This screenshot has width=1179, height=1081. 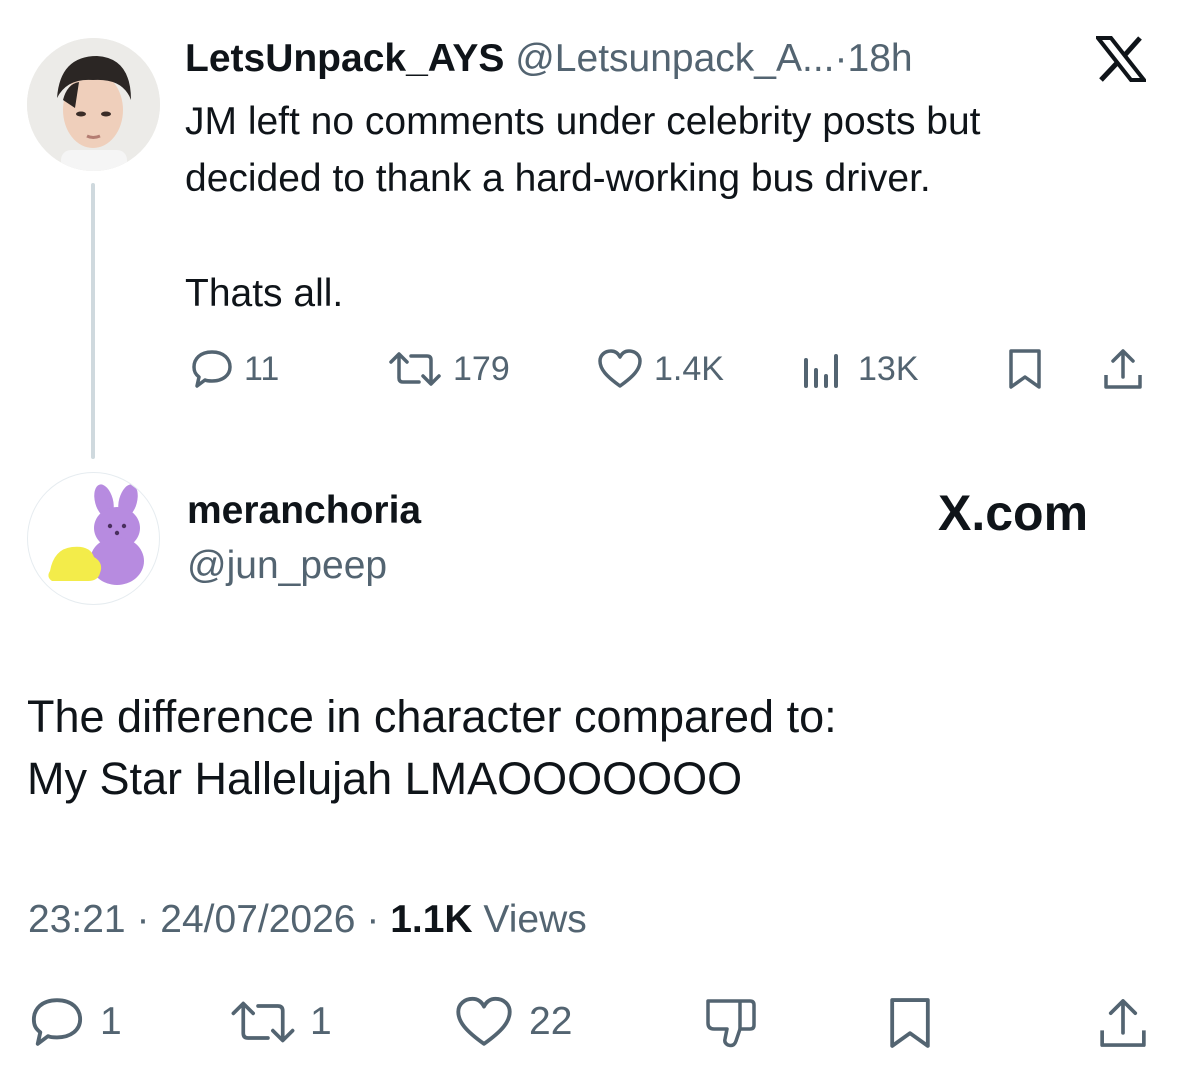 I want to click on views-label: Views, so click(x=535, y=919).